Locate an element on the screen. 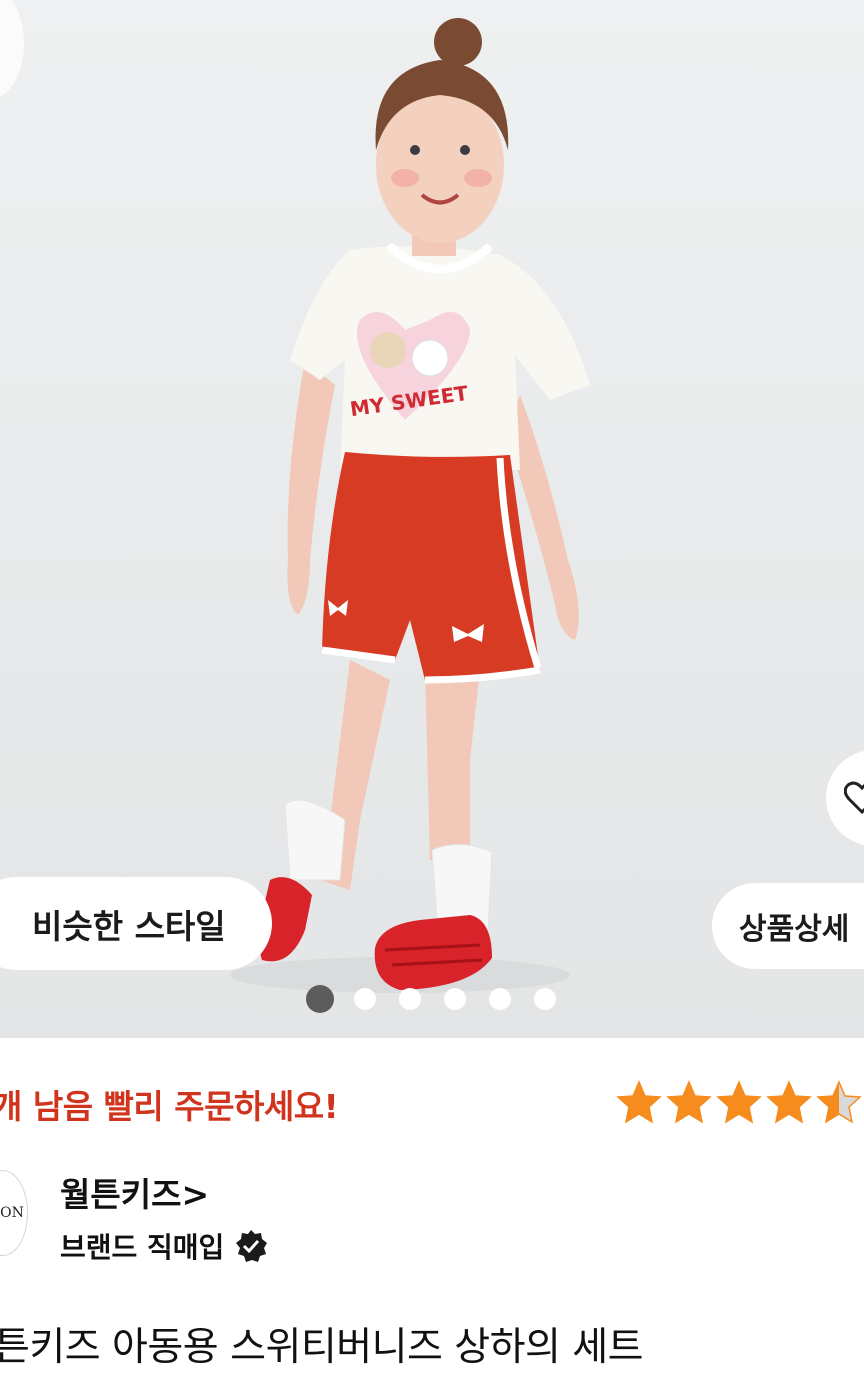 This screenshot has height=1381, width=864. rating-stars is located at coordinates (740, 1102).